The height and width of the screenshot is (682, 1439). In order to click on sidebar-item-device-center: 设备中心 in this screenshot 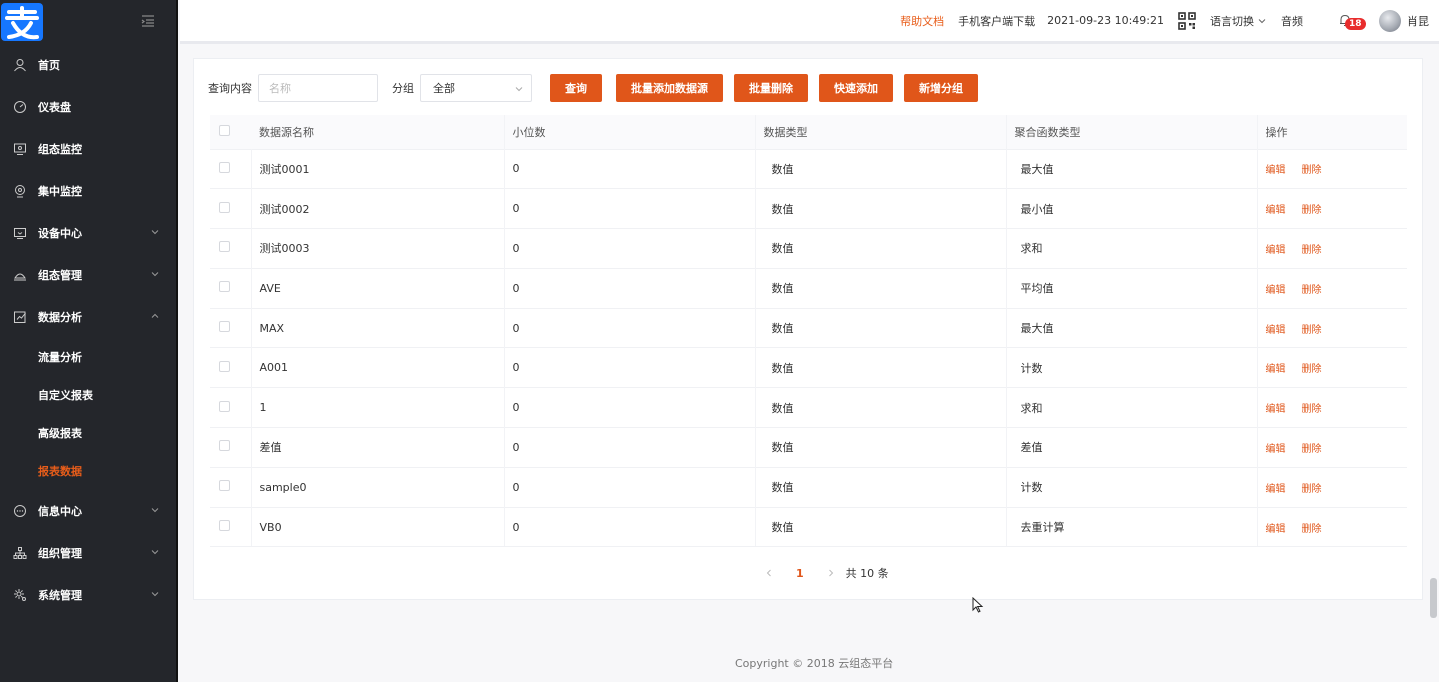, I will do `click(88, 233)`.